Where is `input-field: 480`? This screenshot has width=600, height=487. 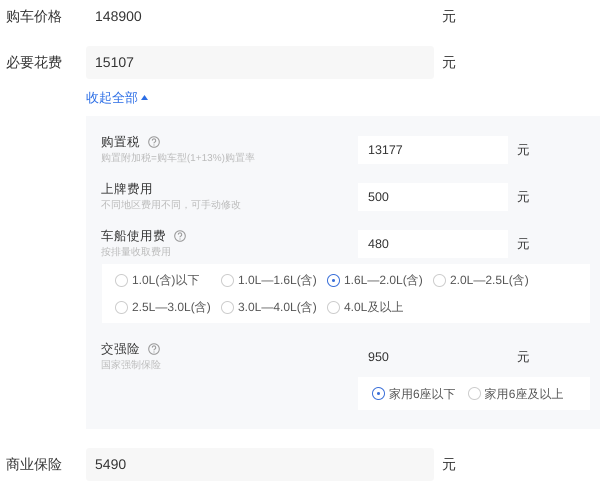 input-field: 480 is located at coordinates (433, 244).